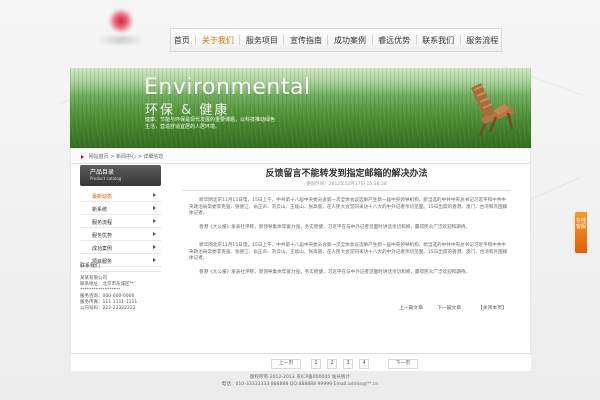 The width and height of the screenshot is (600, 400). Describe the element at coordinates (350, 40) in the screenshot. I see `nav-cases: 成功案例` at that location.